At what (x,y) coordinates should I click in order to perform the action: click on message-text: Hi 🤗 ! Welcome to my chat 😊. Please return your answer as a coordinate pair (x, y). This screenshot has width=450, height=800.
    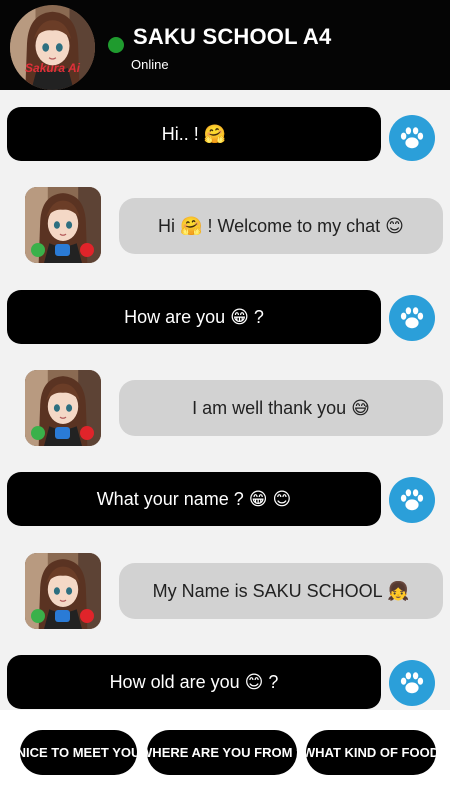
    Looking at the image, I should click on (281, 225).